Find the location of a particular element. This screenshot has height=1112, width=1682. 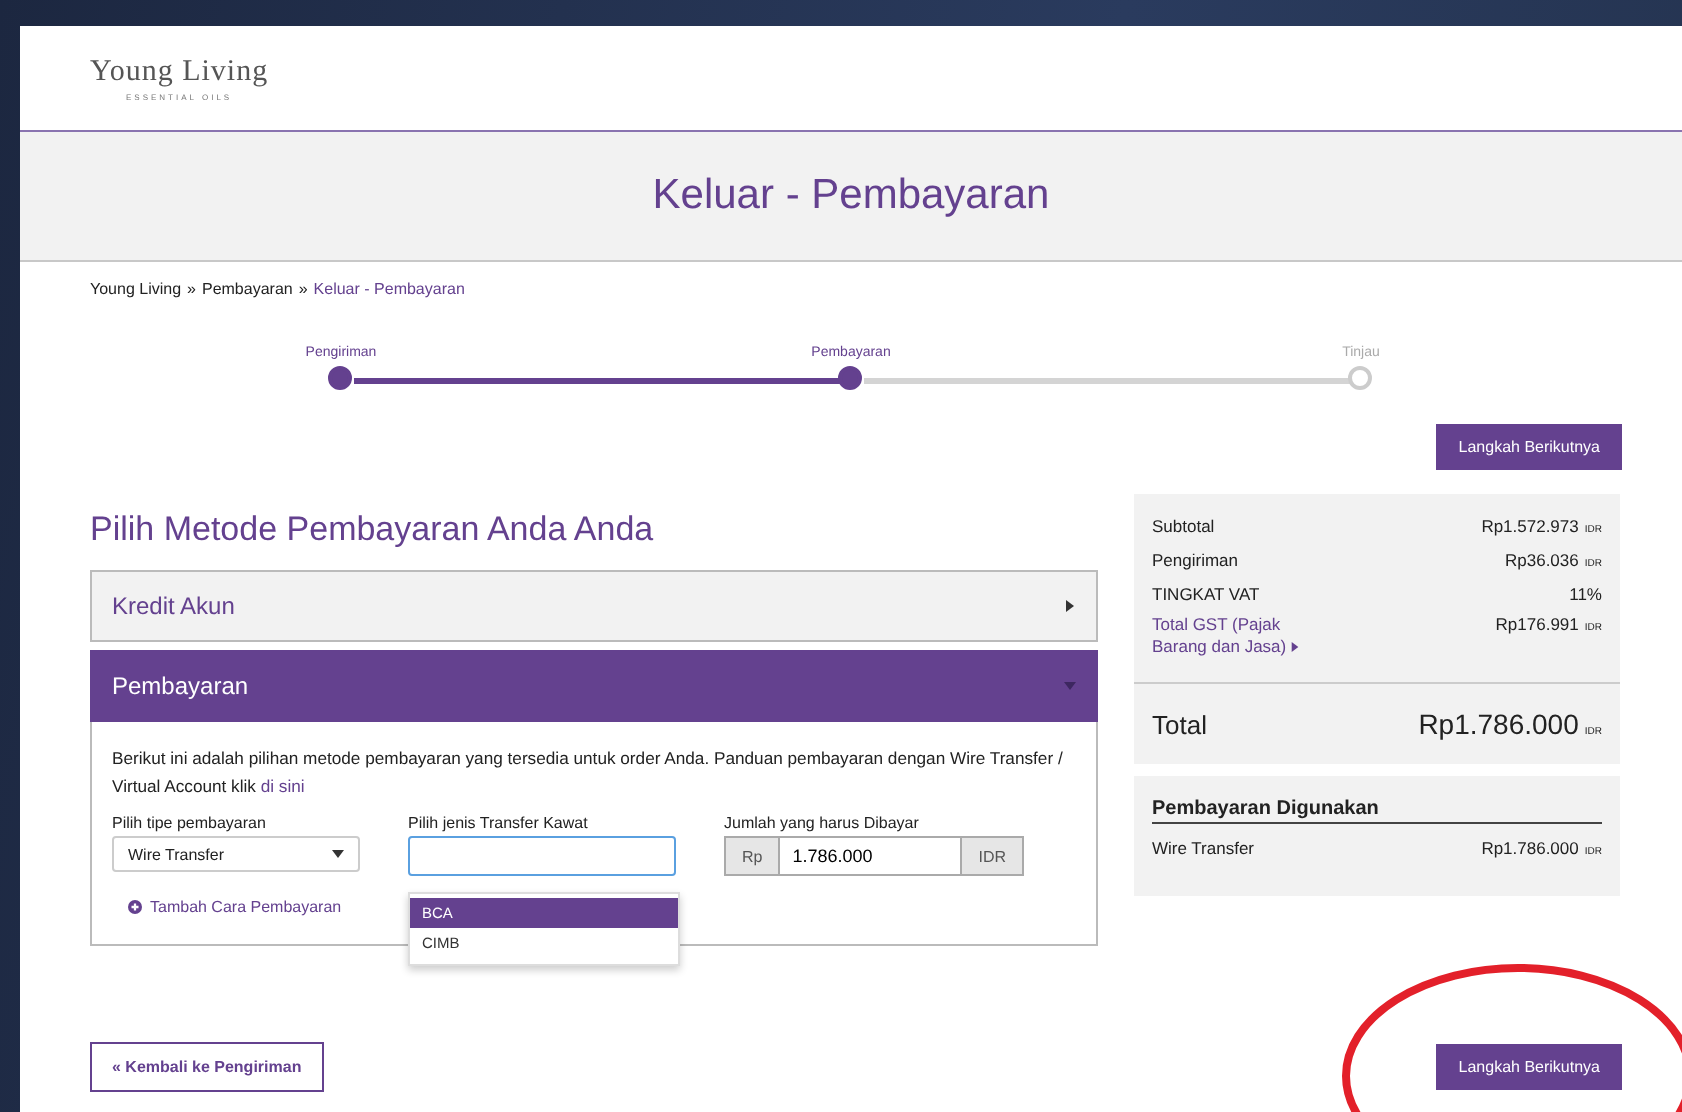

transfer-type-input is located at coordinates (542, 856).